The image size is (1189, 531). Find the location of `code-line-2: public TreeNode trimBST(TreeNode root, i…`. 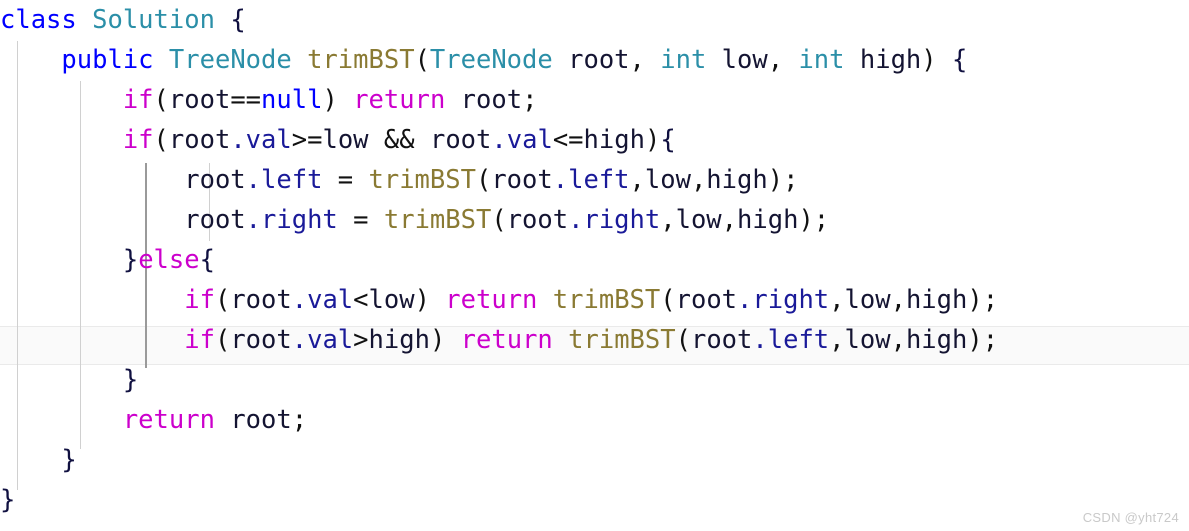

code-line-2: public TreeNode trimBST(TreeNode root, i… is located at coordinates (594, 60).